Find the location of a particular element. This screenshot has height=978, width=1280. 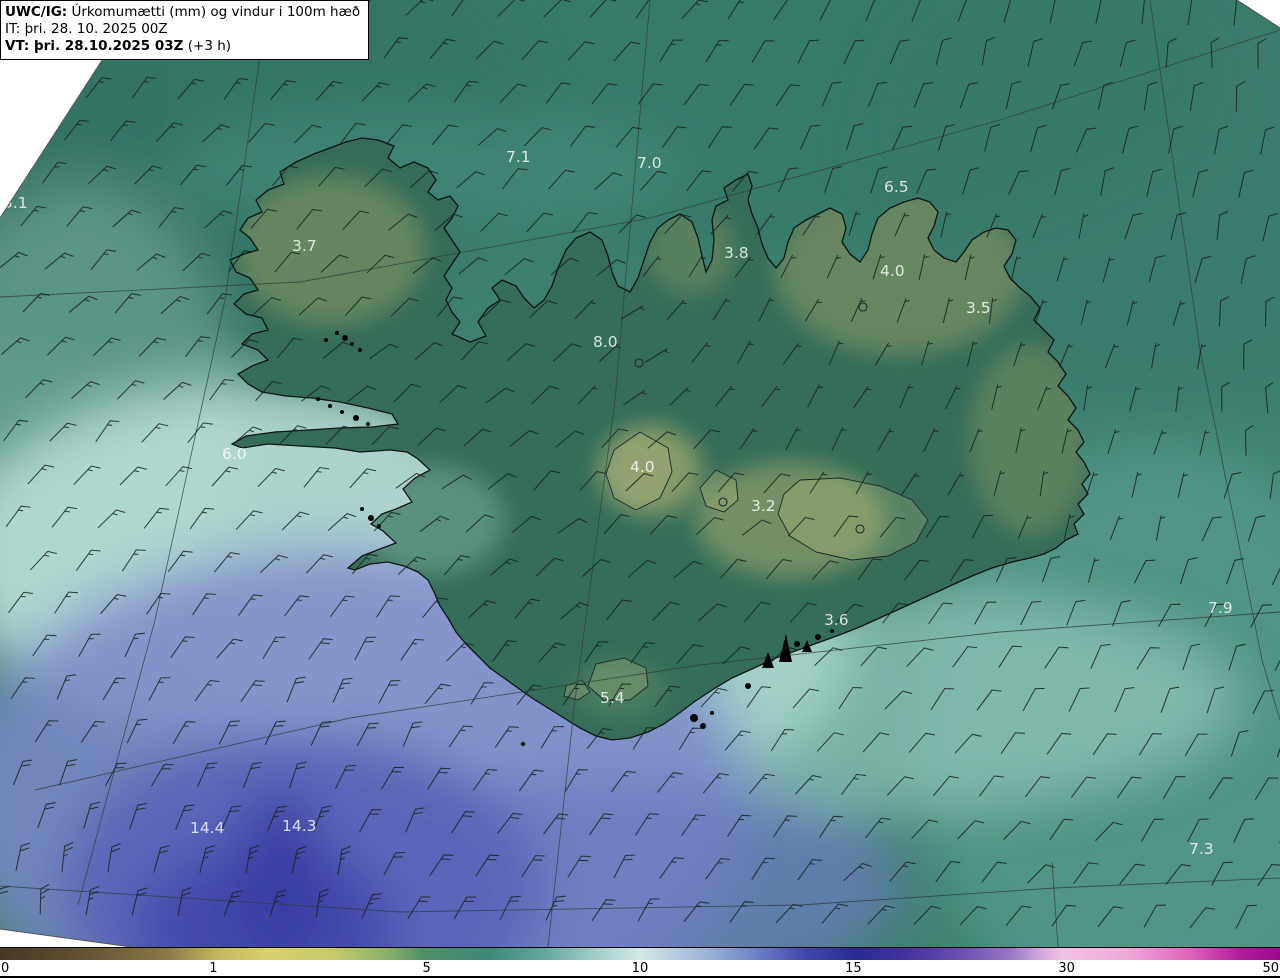

precip-value-label: 3.6 is located at coordinates (836, 620).